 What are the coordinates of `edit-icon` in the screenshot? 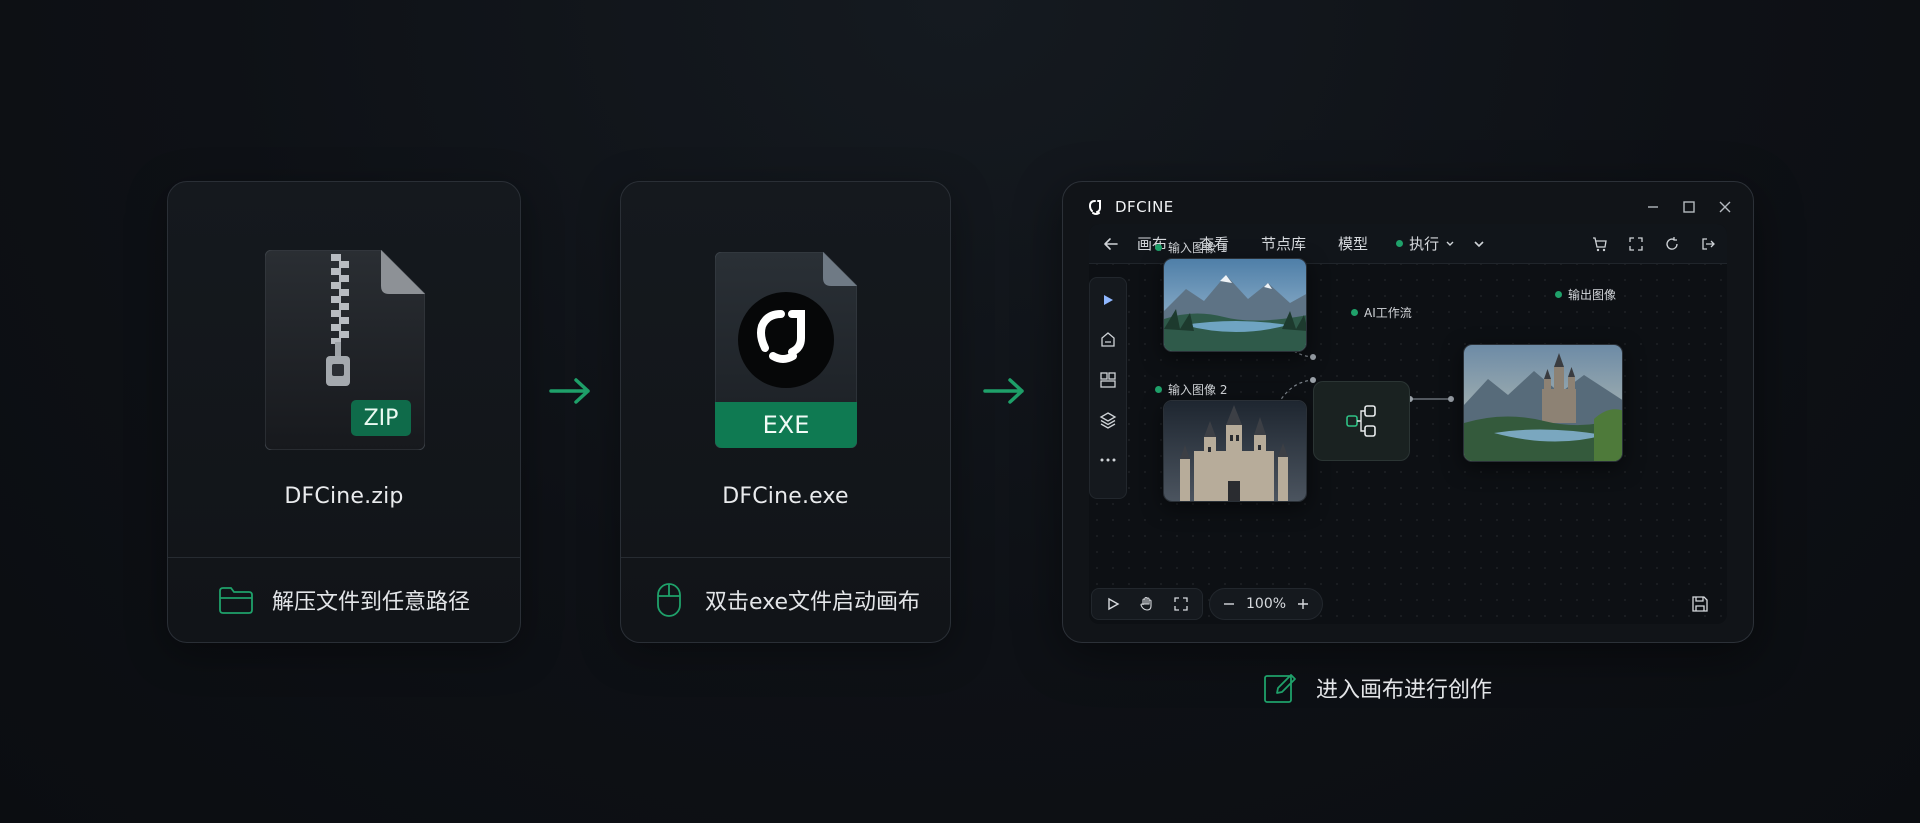 It's located at (1280, 688).